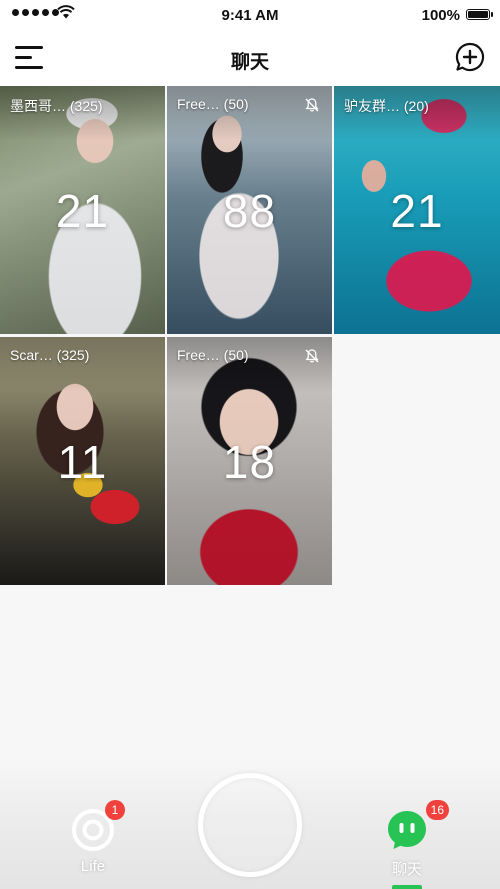  I want to click on chat-tile: Scar… (325) 11, so click(82, 461).